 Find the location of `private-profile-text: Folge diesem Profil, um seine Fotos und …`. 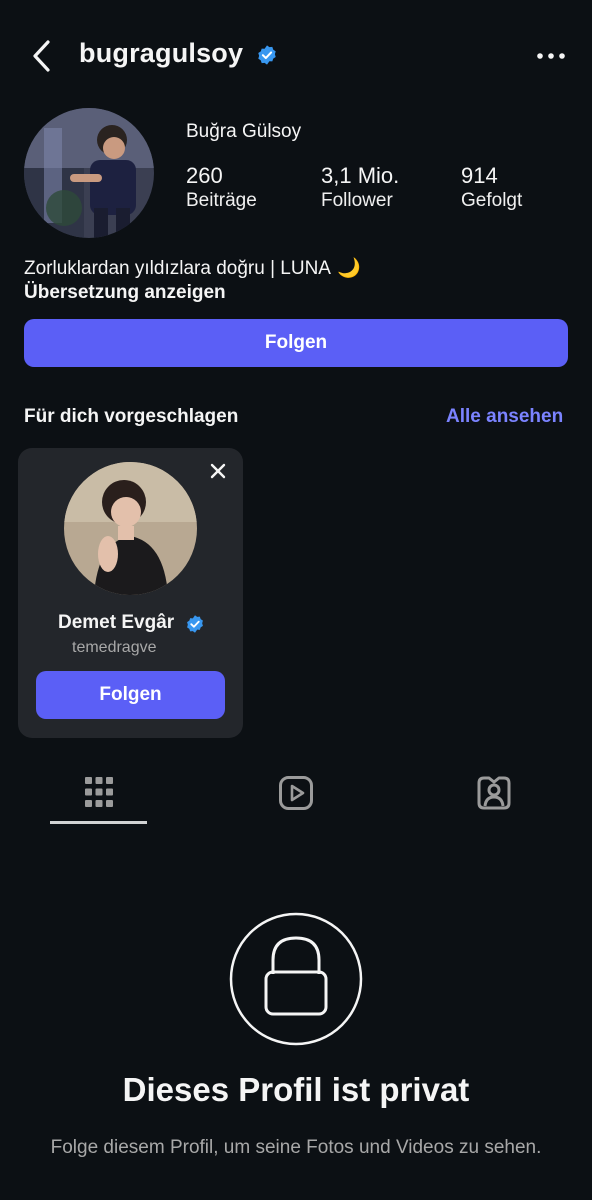

private-profile-text: Folge diesem Profil, um seine Fotos und … is located at coordinates (296, 1147).